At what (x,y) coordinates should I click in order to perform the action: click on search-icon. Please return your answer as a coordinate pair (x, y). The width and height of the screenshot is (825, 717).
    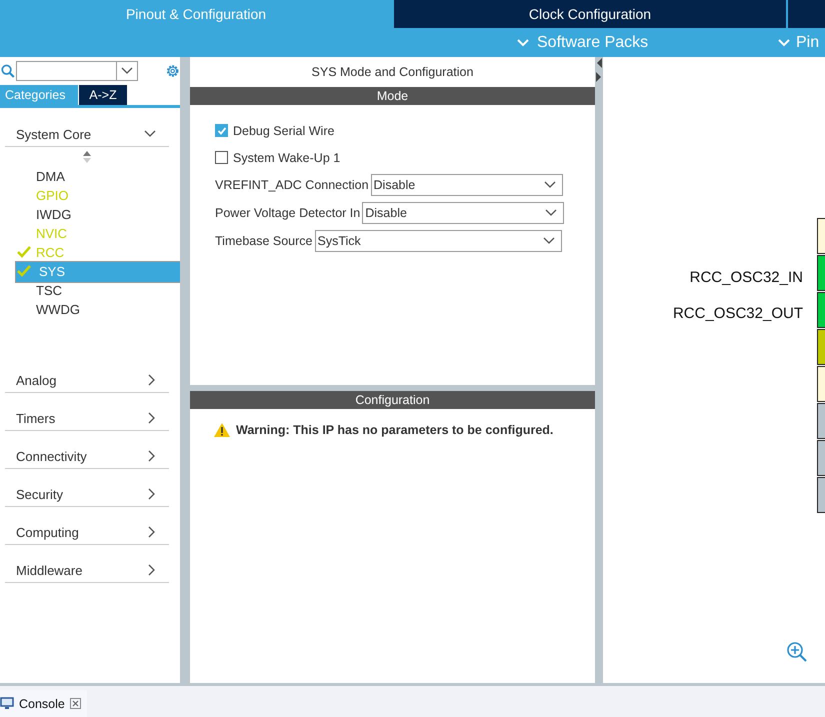
    Looking at the image, I should click on (8, 71).